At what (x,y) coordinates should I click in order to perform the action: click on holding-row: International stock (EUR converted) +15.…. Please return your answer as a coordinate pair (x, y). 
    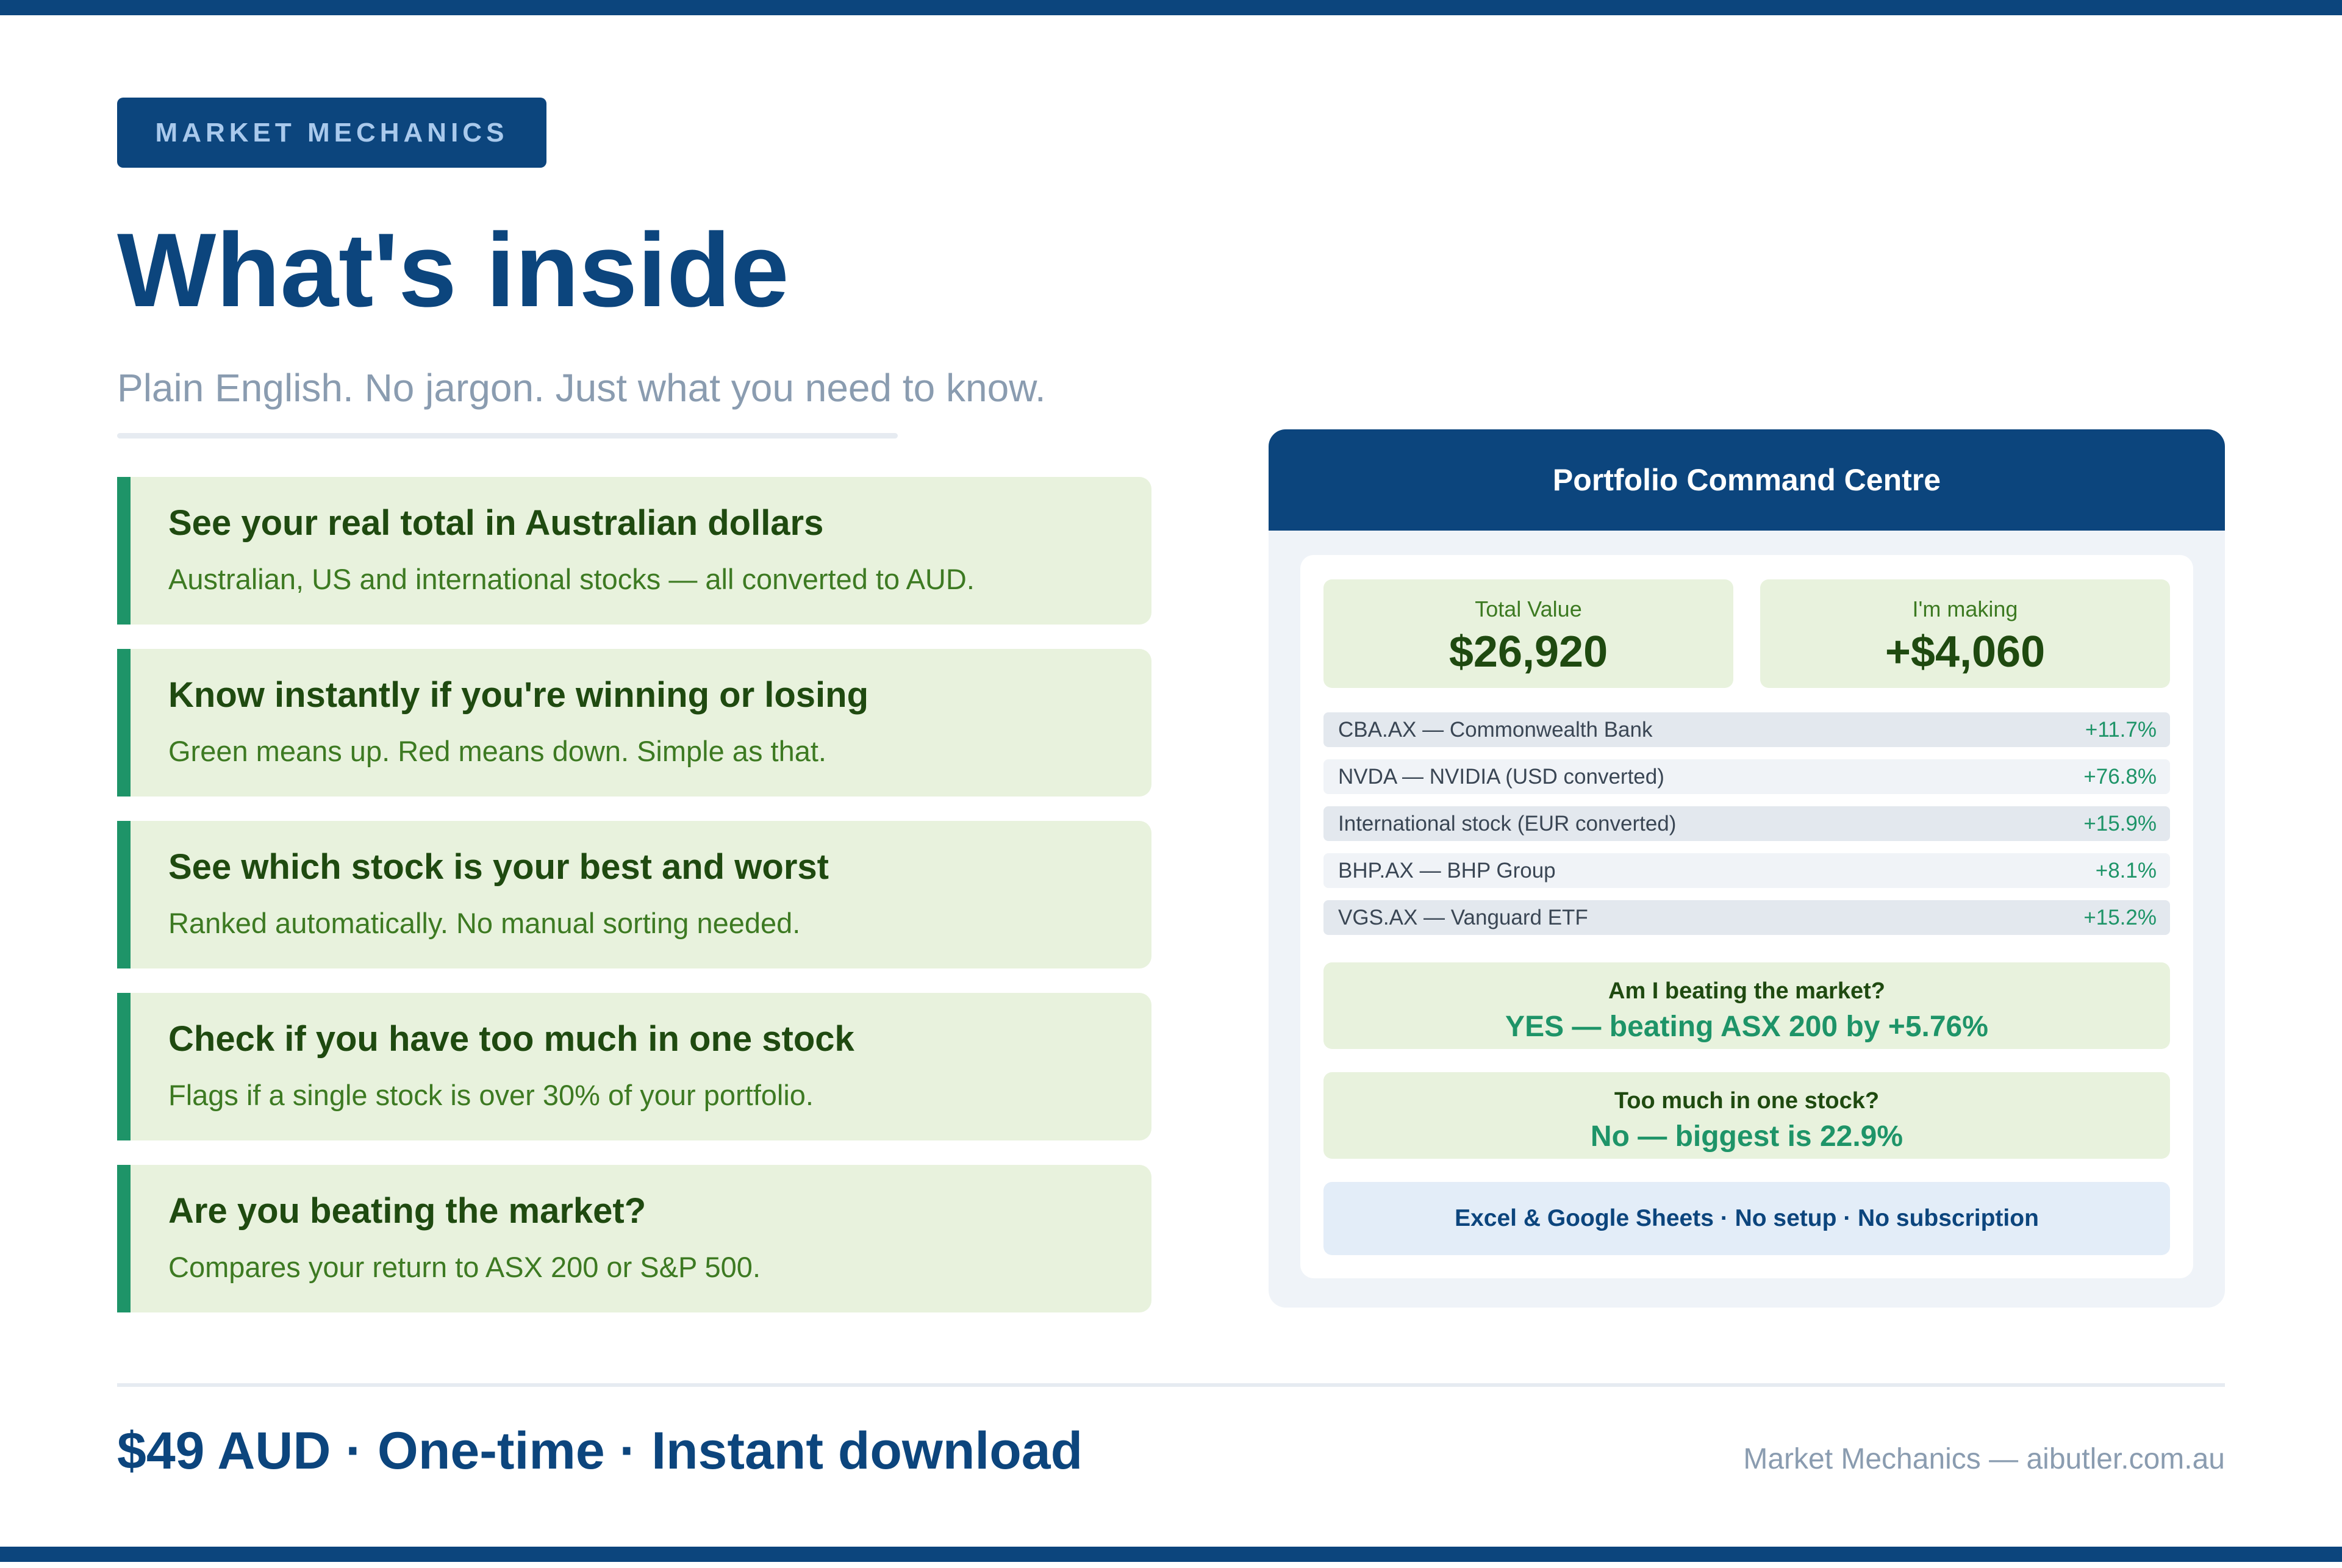
    Looking at the image, I should click on (1746, 823).